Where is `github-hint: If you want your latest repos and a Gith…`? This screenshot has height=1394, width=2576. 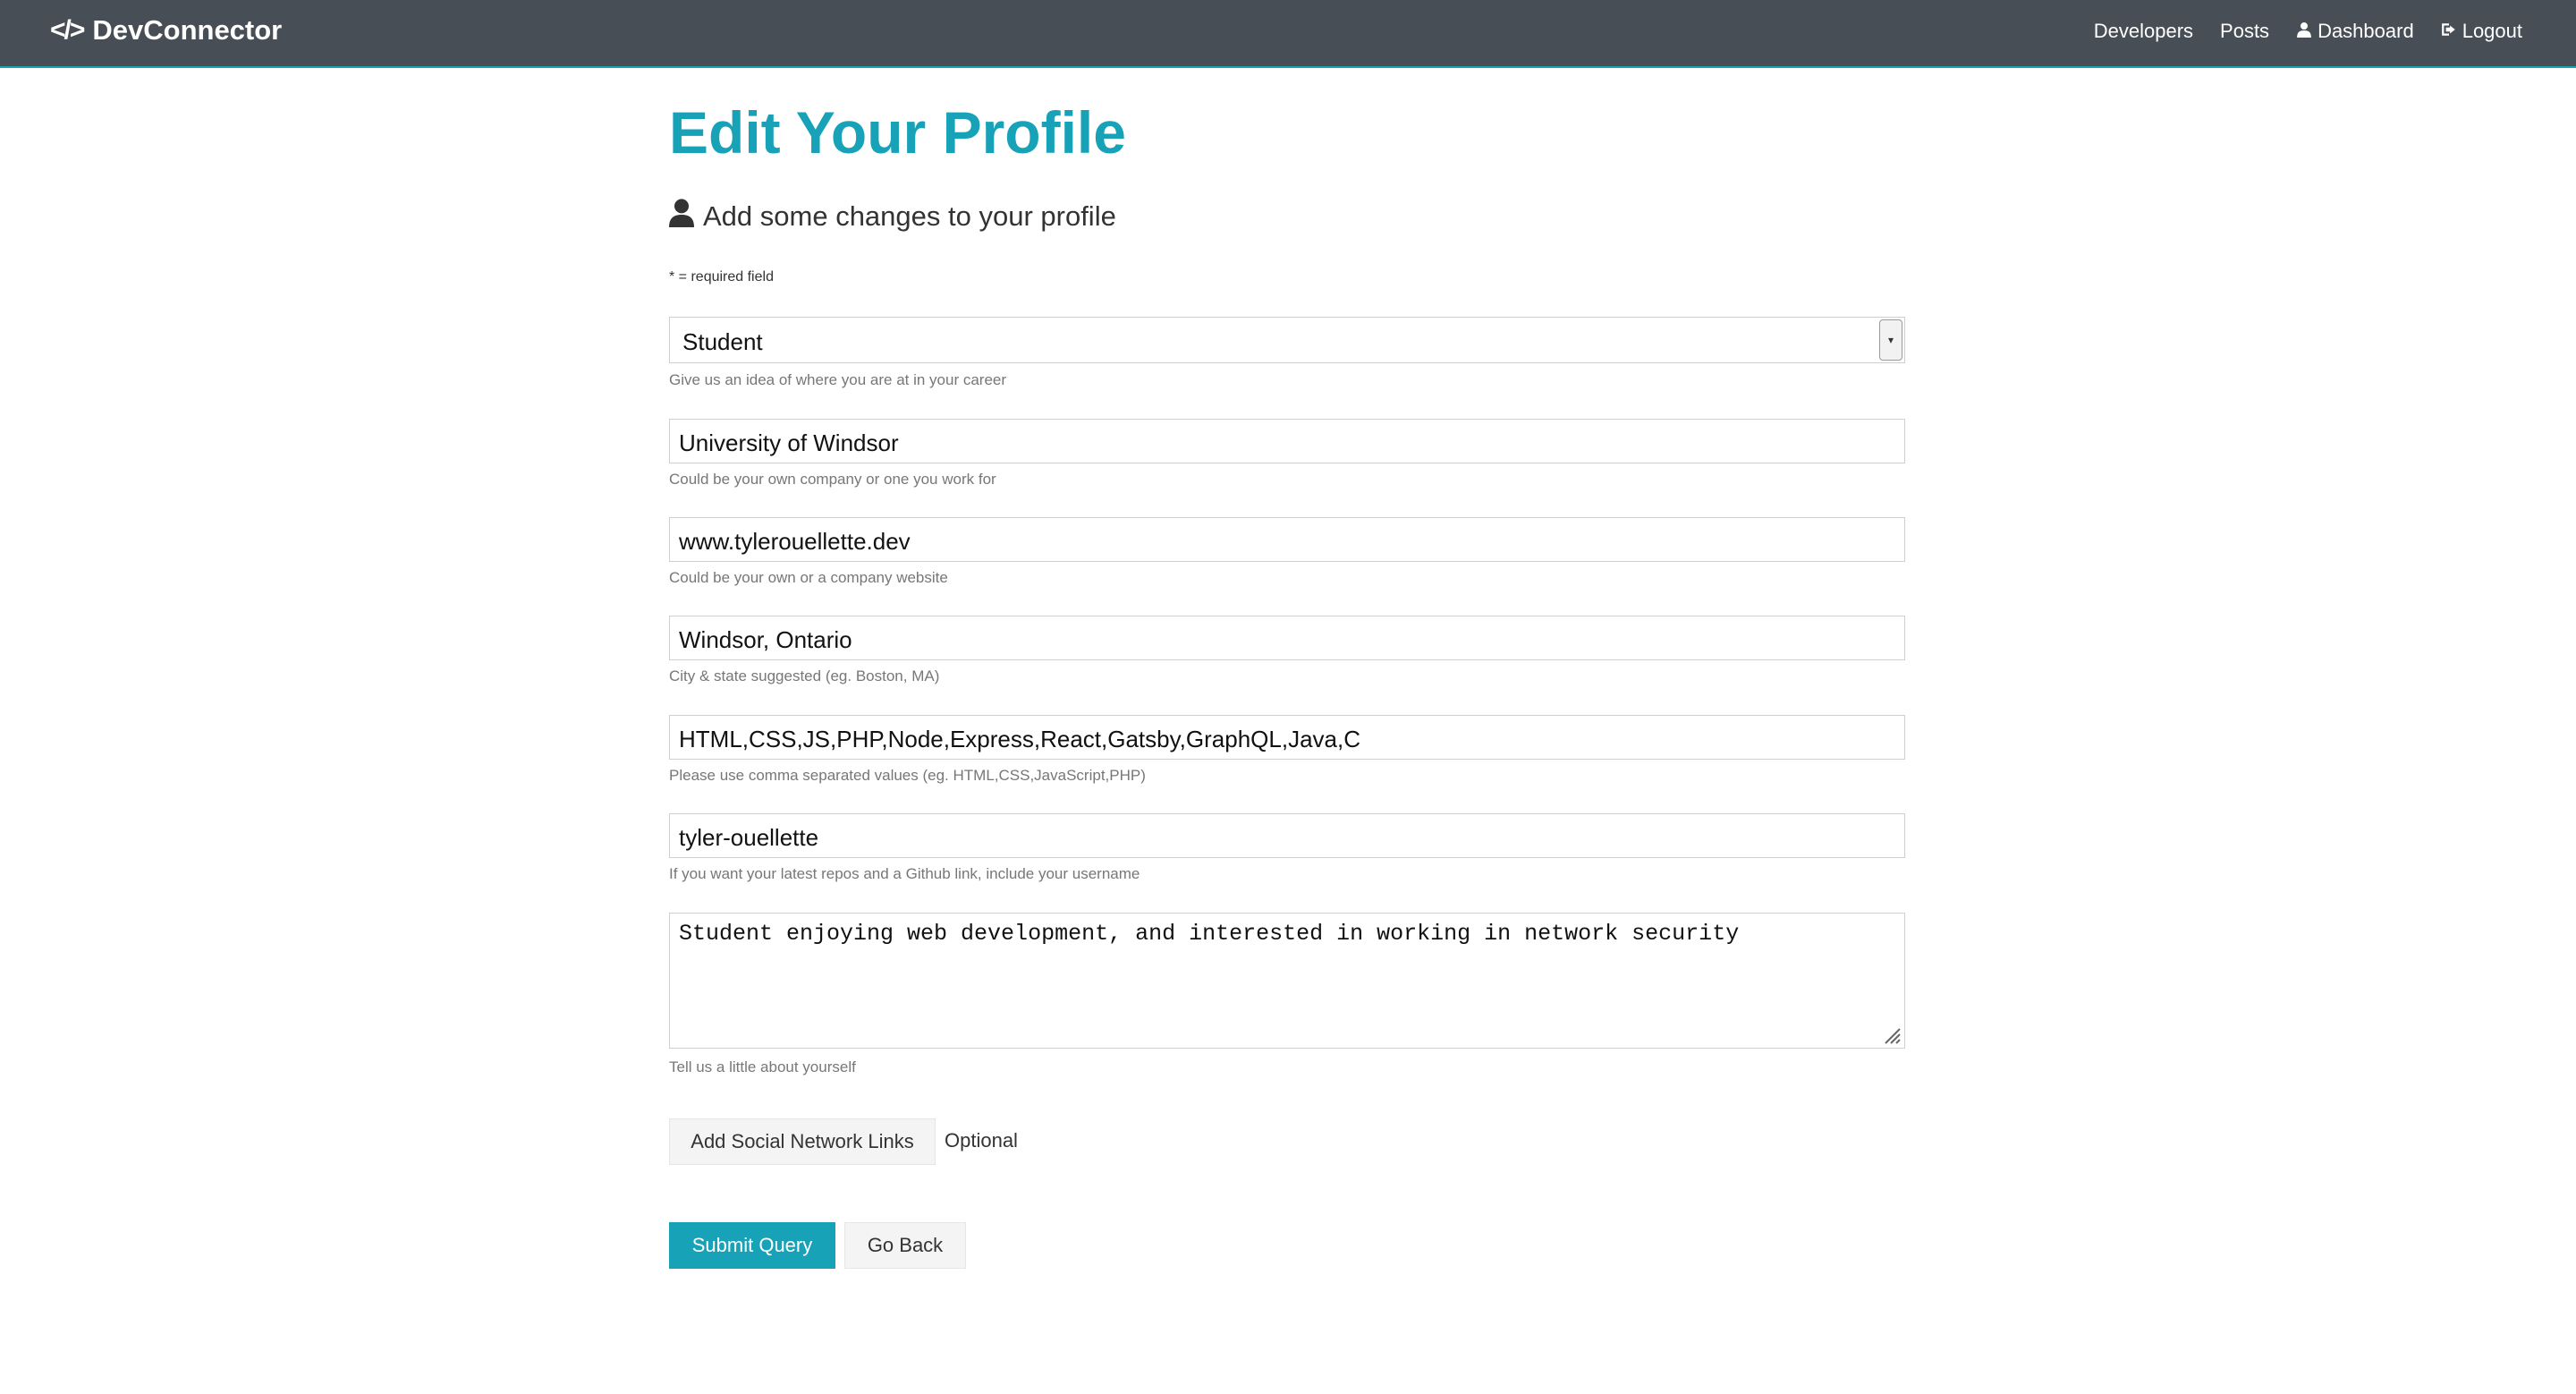 github-hint: If you want your latest repos and a Gith… is located at coordinates (904, 873).